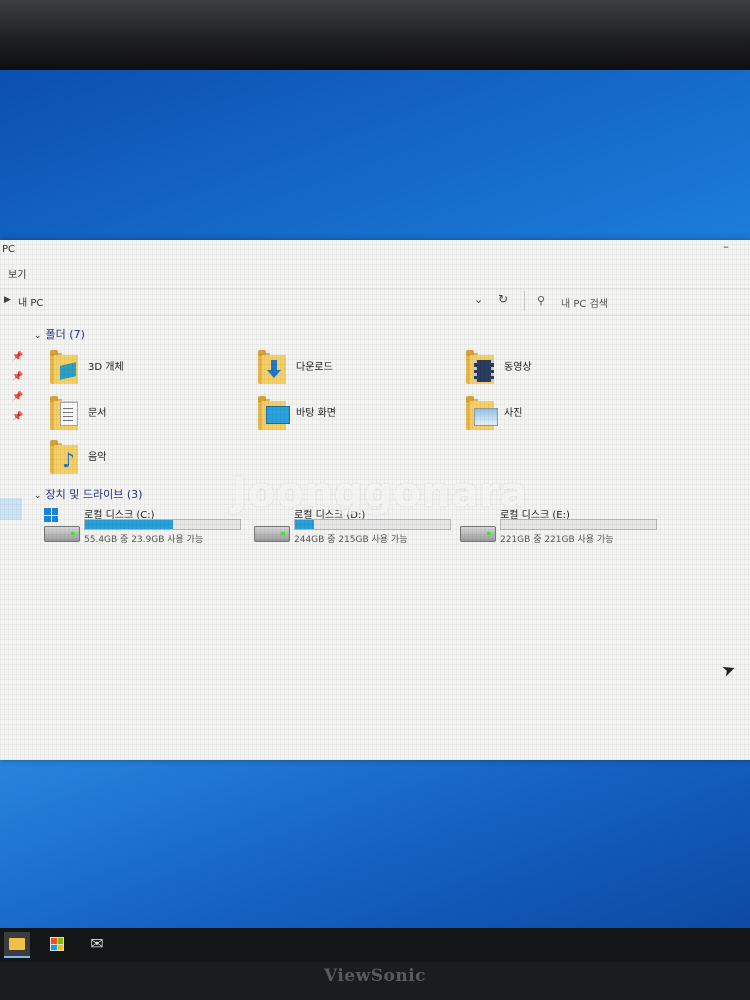 This screenshot has height=1000, width=750. What do you see at coordinates (51, 515) in the screenshot?
I see `windows-logo-icon` at bounding box center [51, 515].